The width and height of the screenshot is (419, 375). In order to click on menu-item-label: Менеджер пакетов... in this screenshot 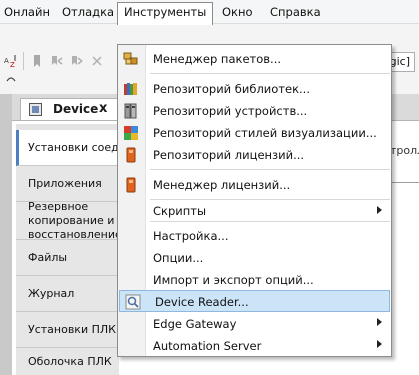, I will do `click(217, 59)`.